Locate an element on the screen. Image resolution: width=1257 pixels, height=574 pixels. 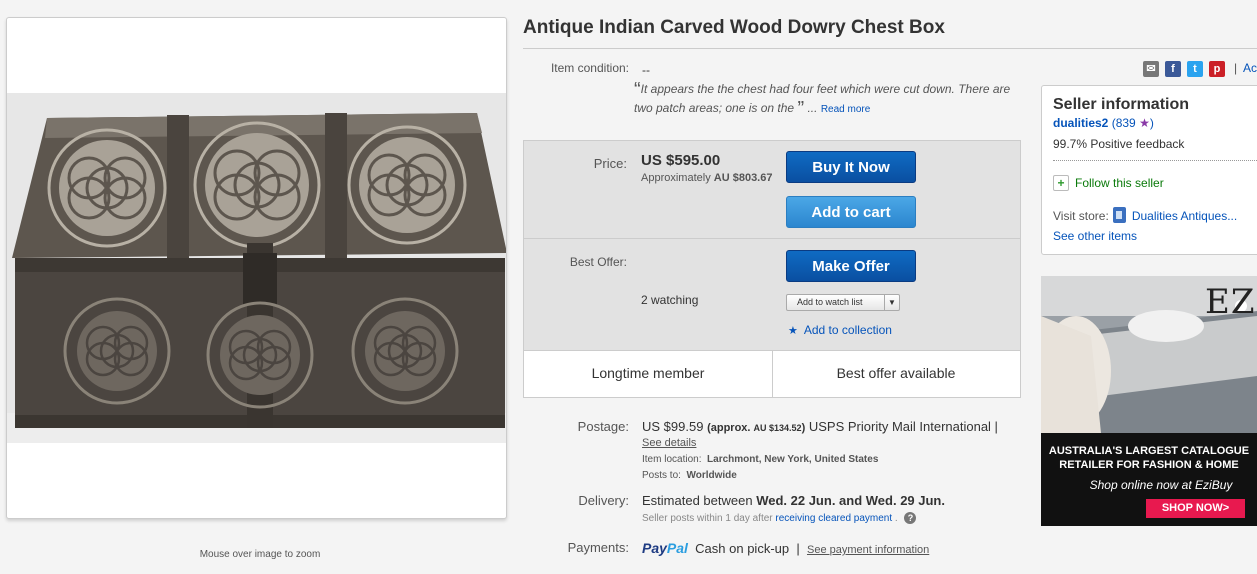
price-value: US $595.00 is located at coordinates (681, 160).